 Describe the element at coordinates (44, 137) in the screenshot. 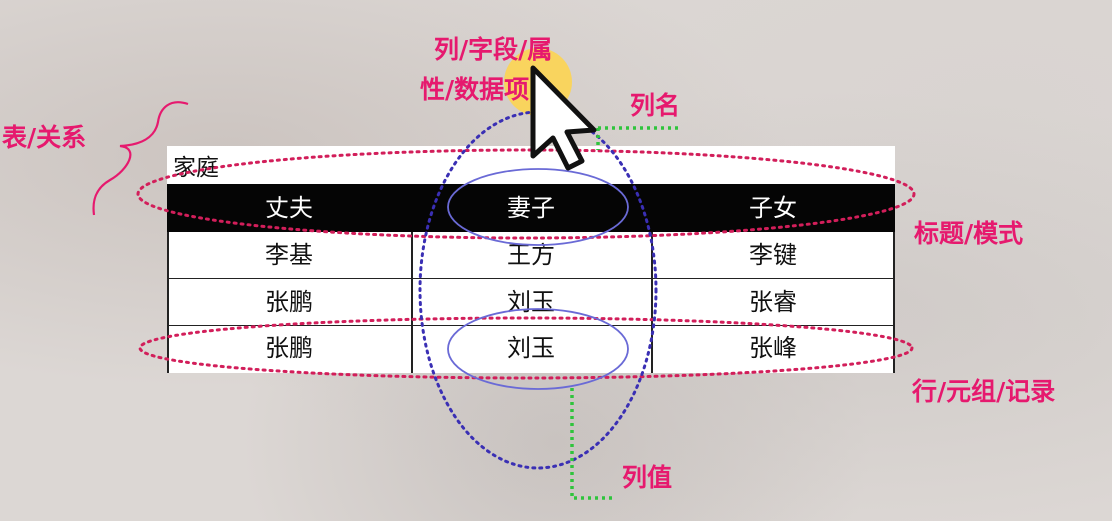

I see `label-table-relation: 表/关系` at that location.